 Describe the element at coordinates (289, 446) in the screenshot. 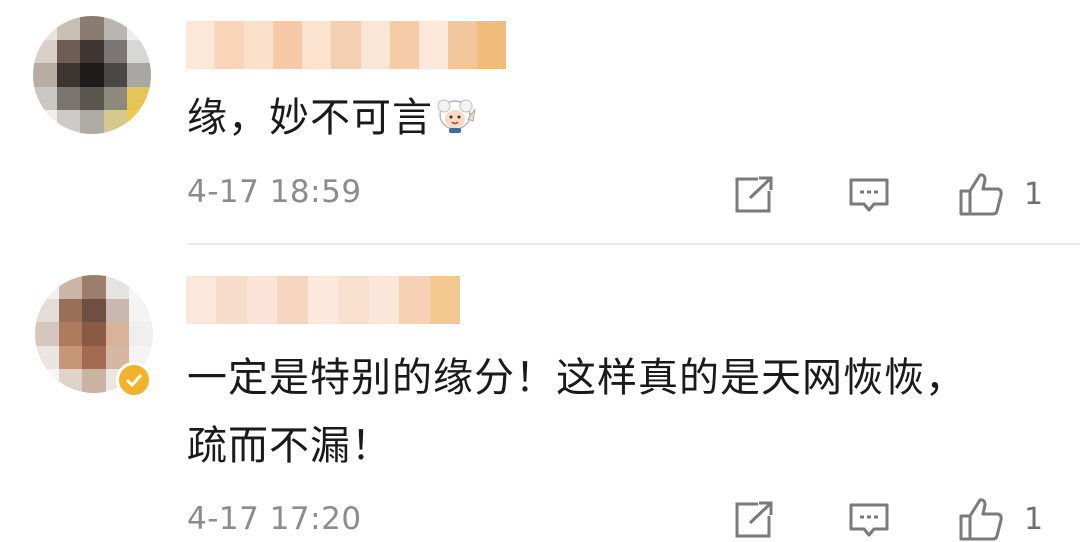

I see `comment-text-line-2: 疏而不漏！` at that location.